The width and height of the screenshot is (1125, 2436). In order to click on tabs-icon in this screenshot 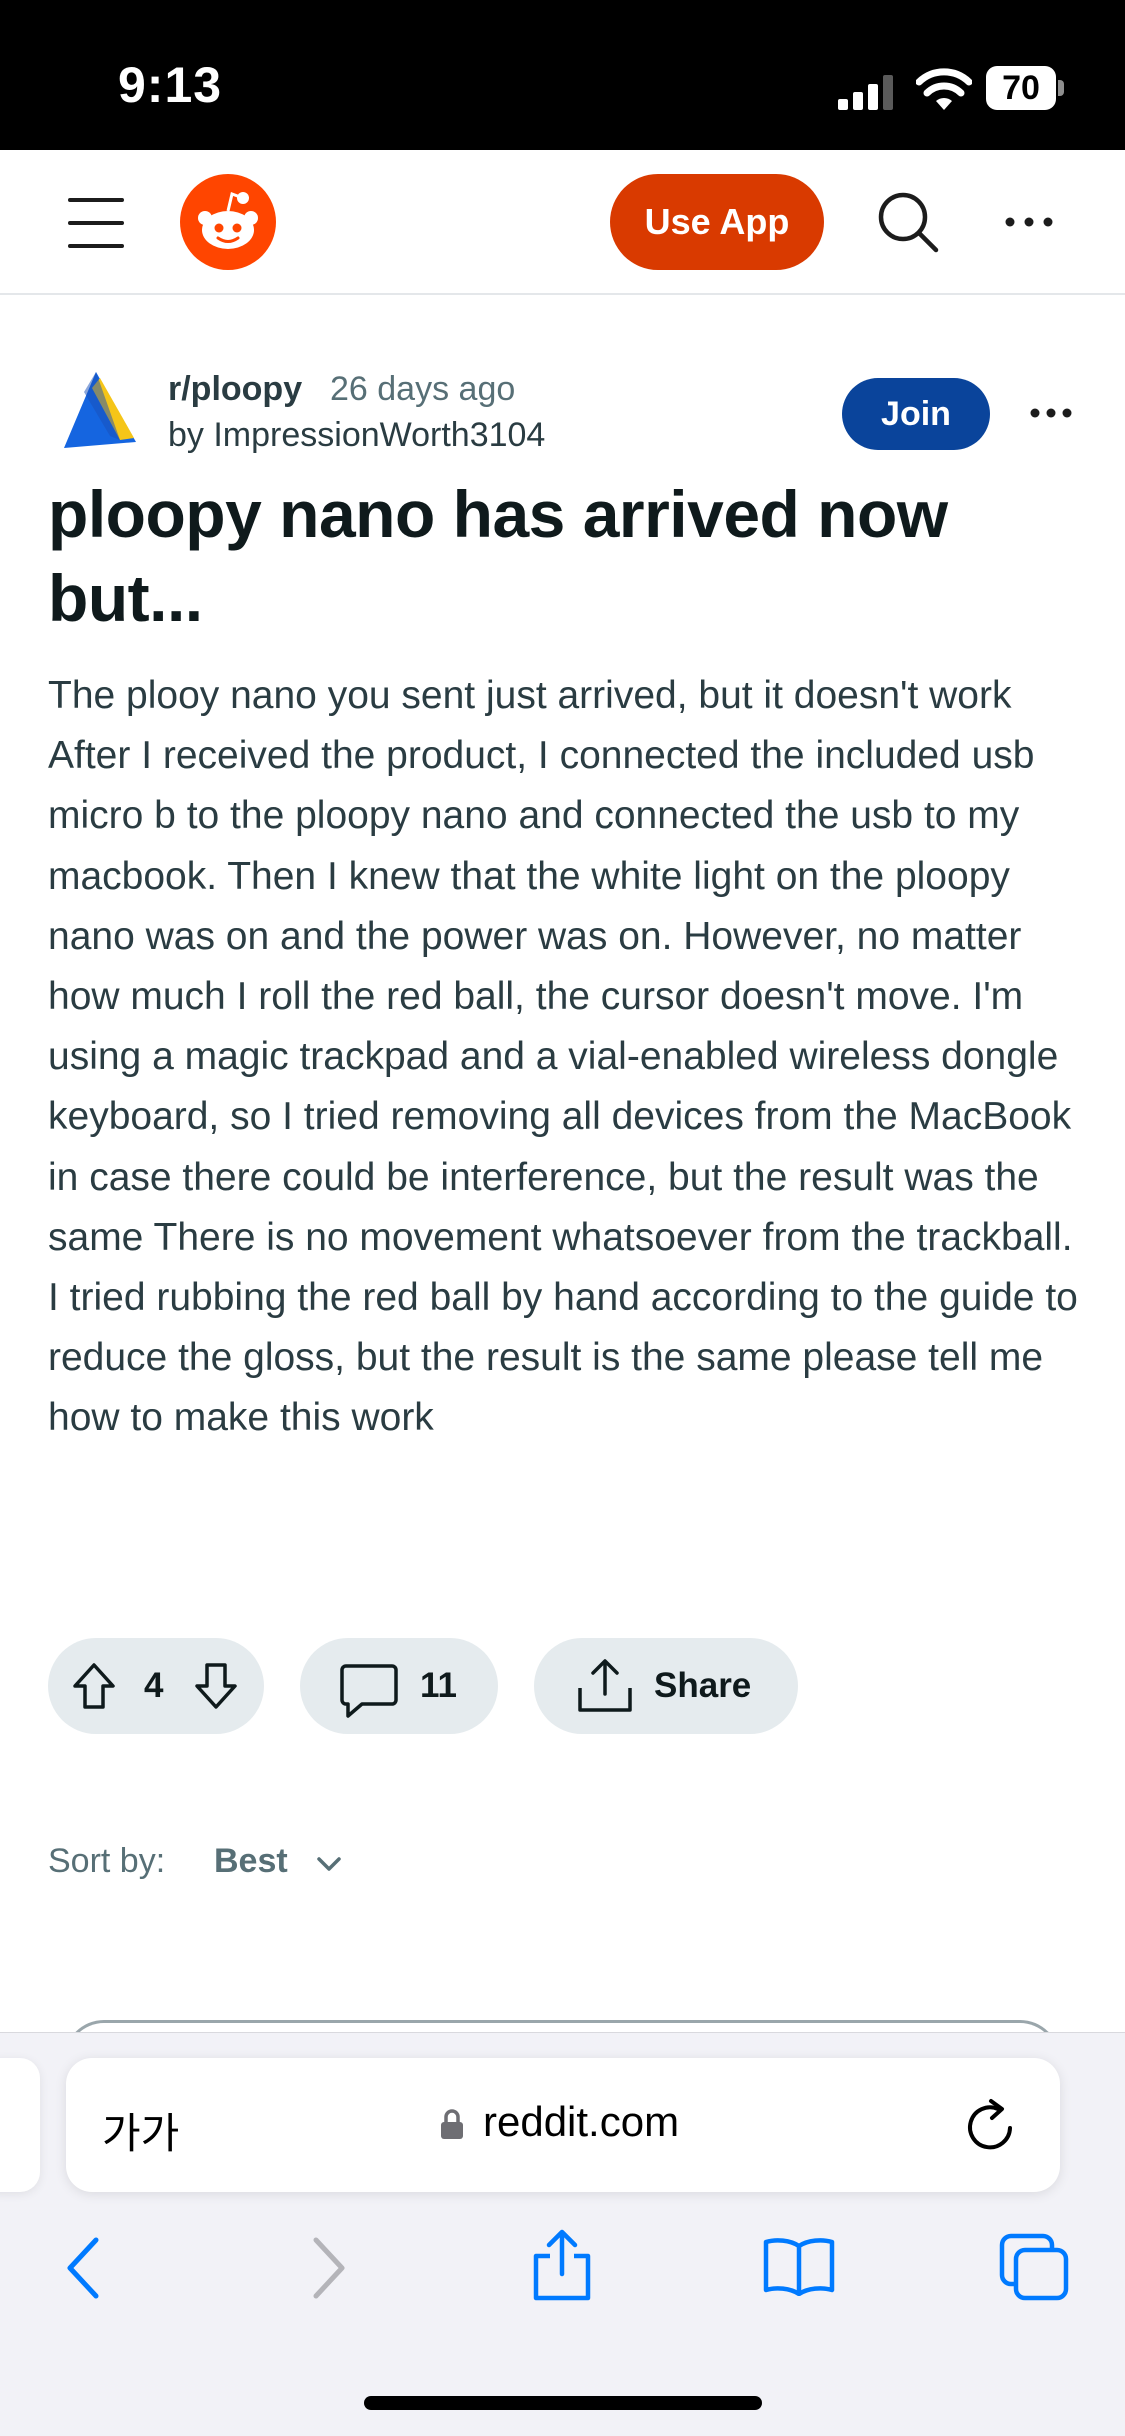, I will do `click(1034, 2267)`.